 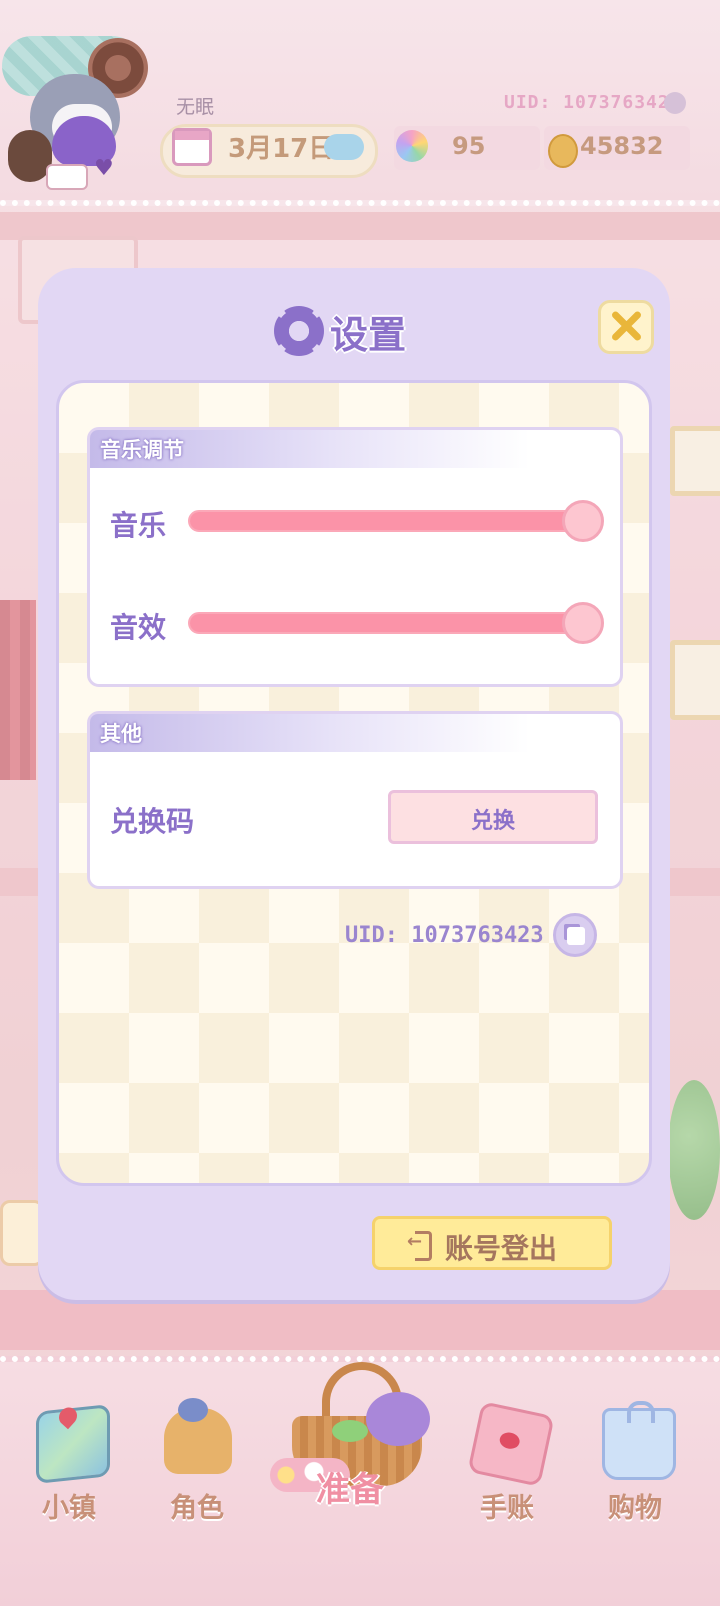 I want to click on nav-shopping: 购物, so click(x=635, y=1466).